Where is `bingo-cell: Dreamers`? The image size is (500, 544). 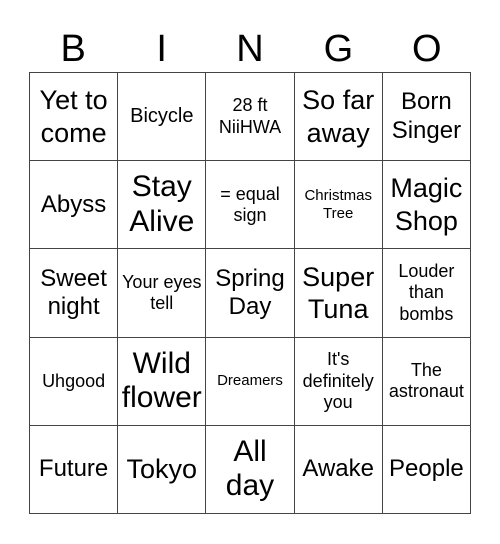 bingo-cell: Dreamers is located at coordinates (250, 381).